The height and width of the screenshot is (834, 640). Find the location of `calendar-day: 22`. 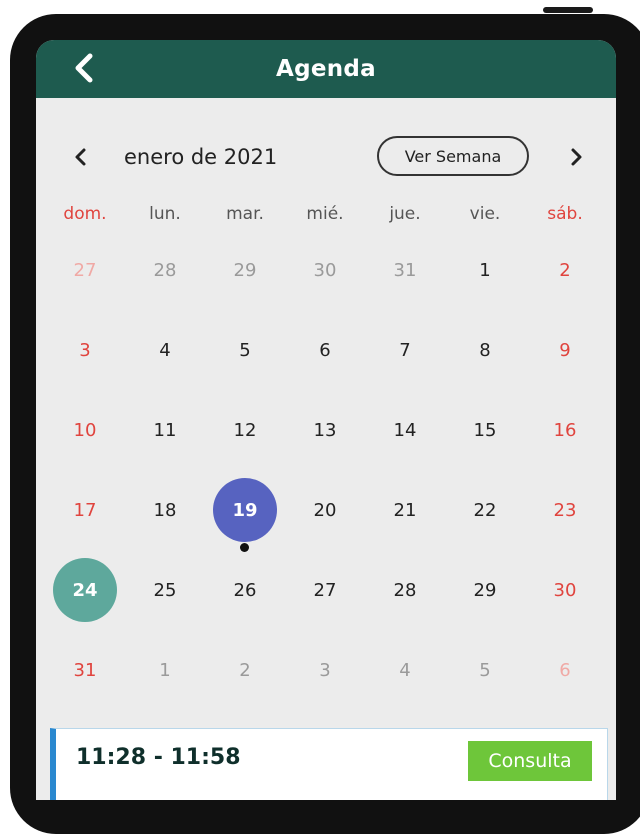

calendar-day: 22 is located at coordinates (485, 510).